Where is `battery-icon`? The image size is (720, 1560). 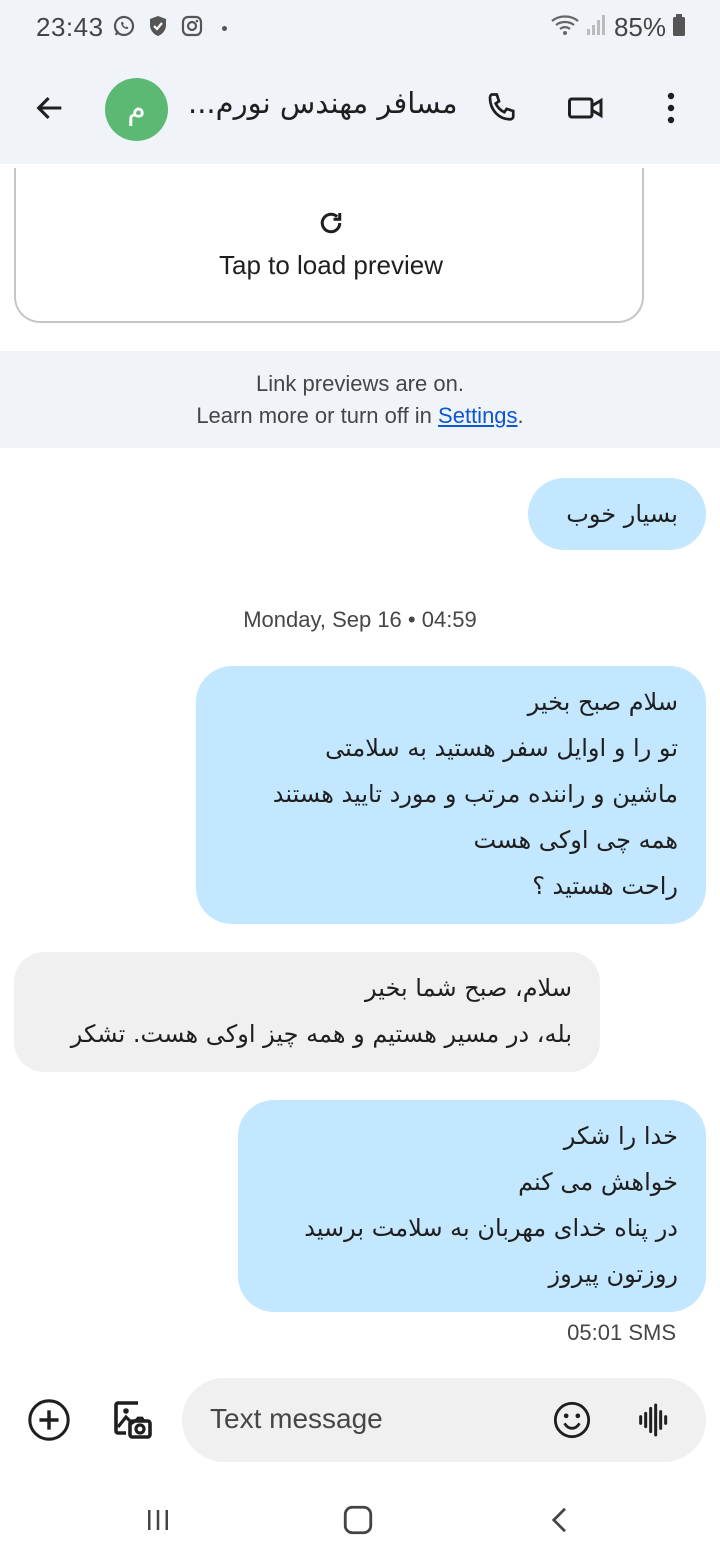 battery-icon is located at coordinates (679, 27).